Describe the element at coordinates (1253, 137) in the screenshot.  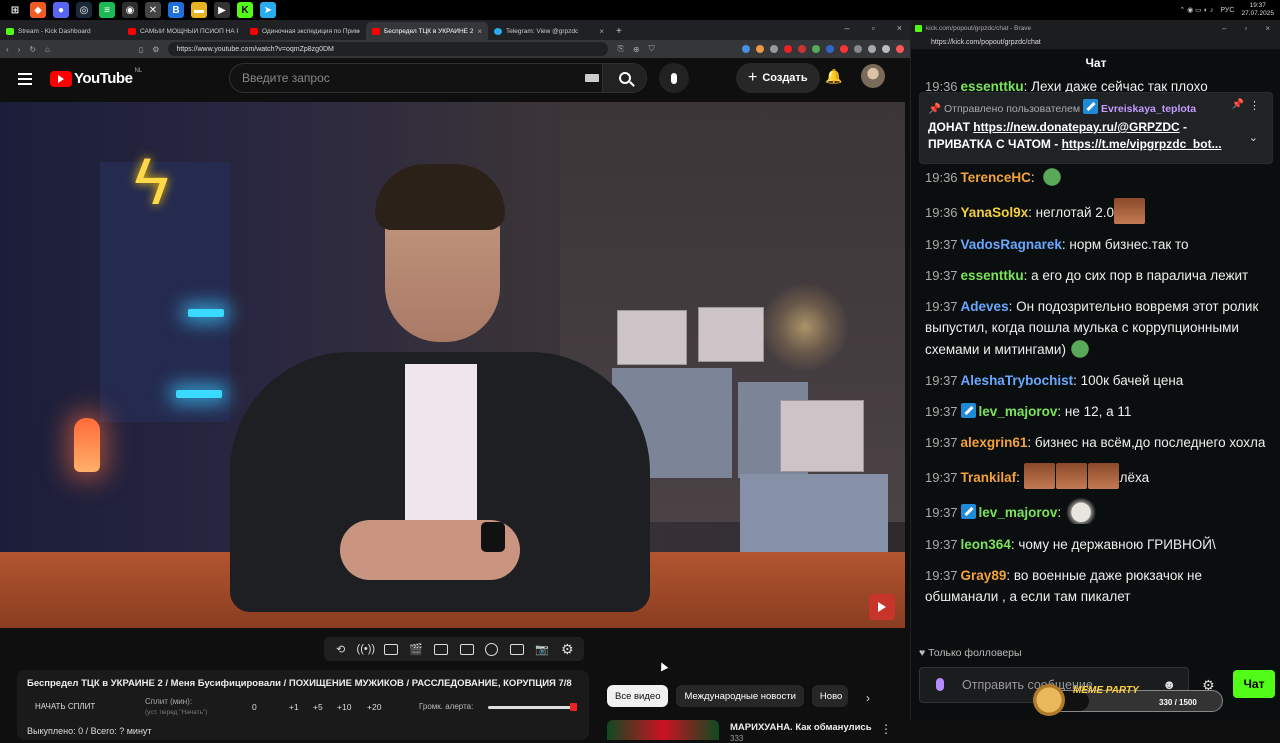
I see `chevron-down-icon: ⌄` at that location.